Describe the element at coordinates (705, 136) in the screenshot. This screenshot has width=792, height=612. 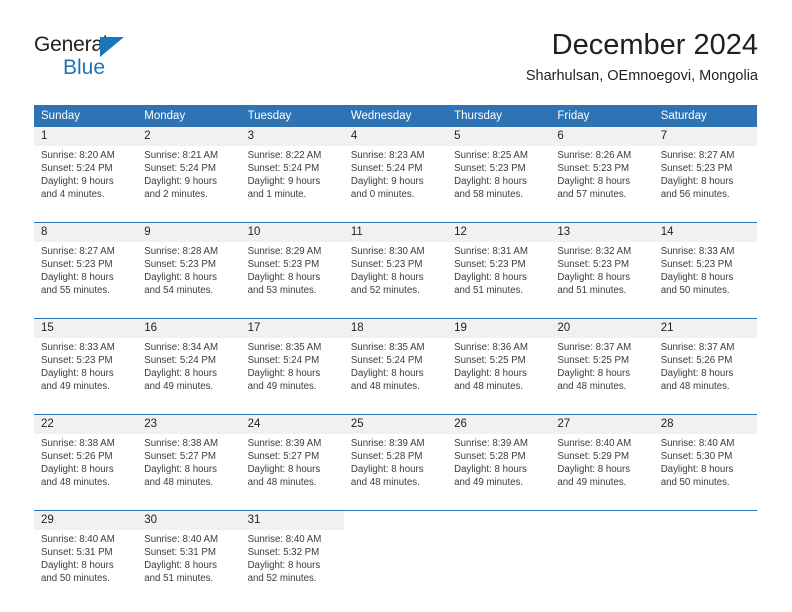
I see `day-number: 7` at that location.